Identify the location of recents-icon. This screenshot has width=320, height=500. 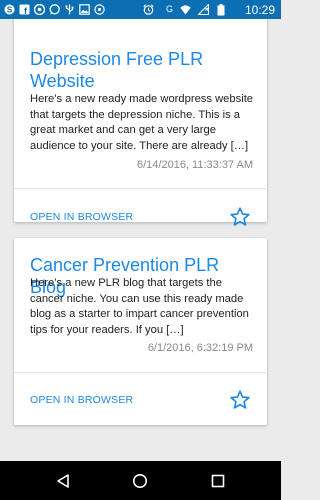
(218, 481).